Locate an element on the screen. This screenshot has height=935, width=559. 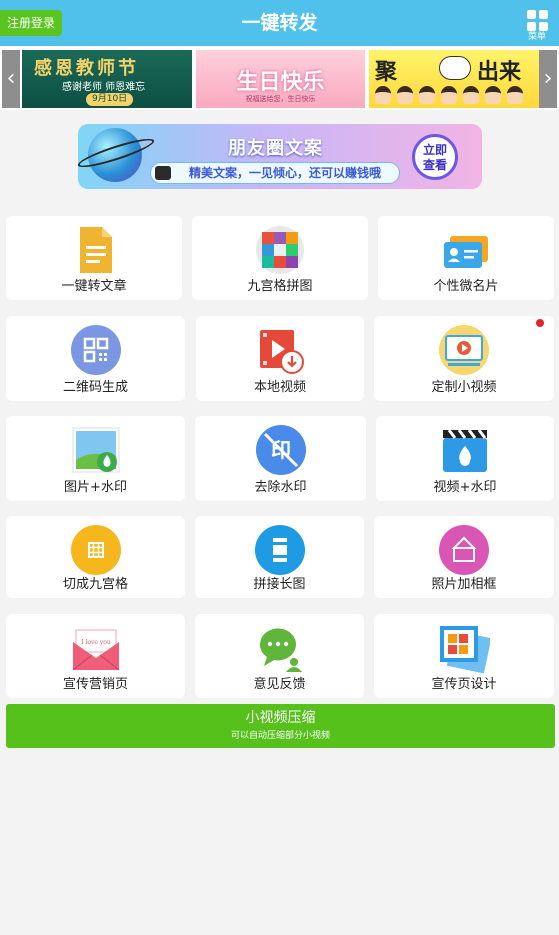
menu-grid-icon is located at coordinates (538, 20).